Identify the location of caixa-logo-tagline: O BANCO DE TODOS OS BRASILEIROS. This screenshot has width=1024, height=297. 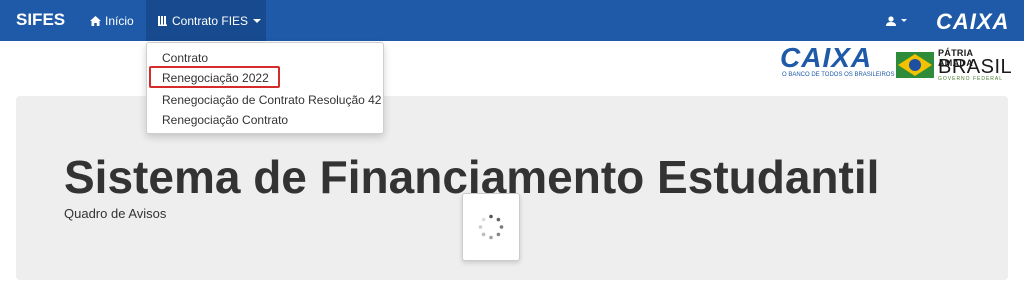
(838, 75).